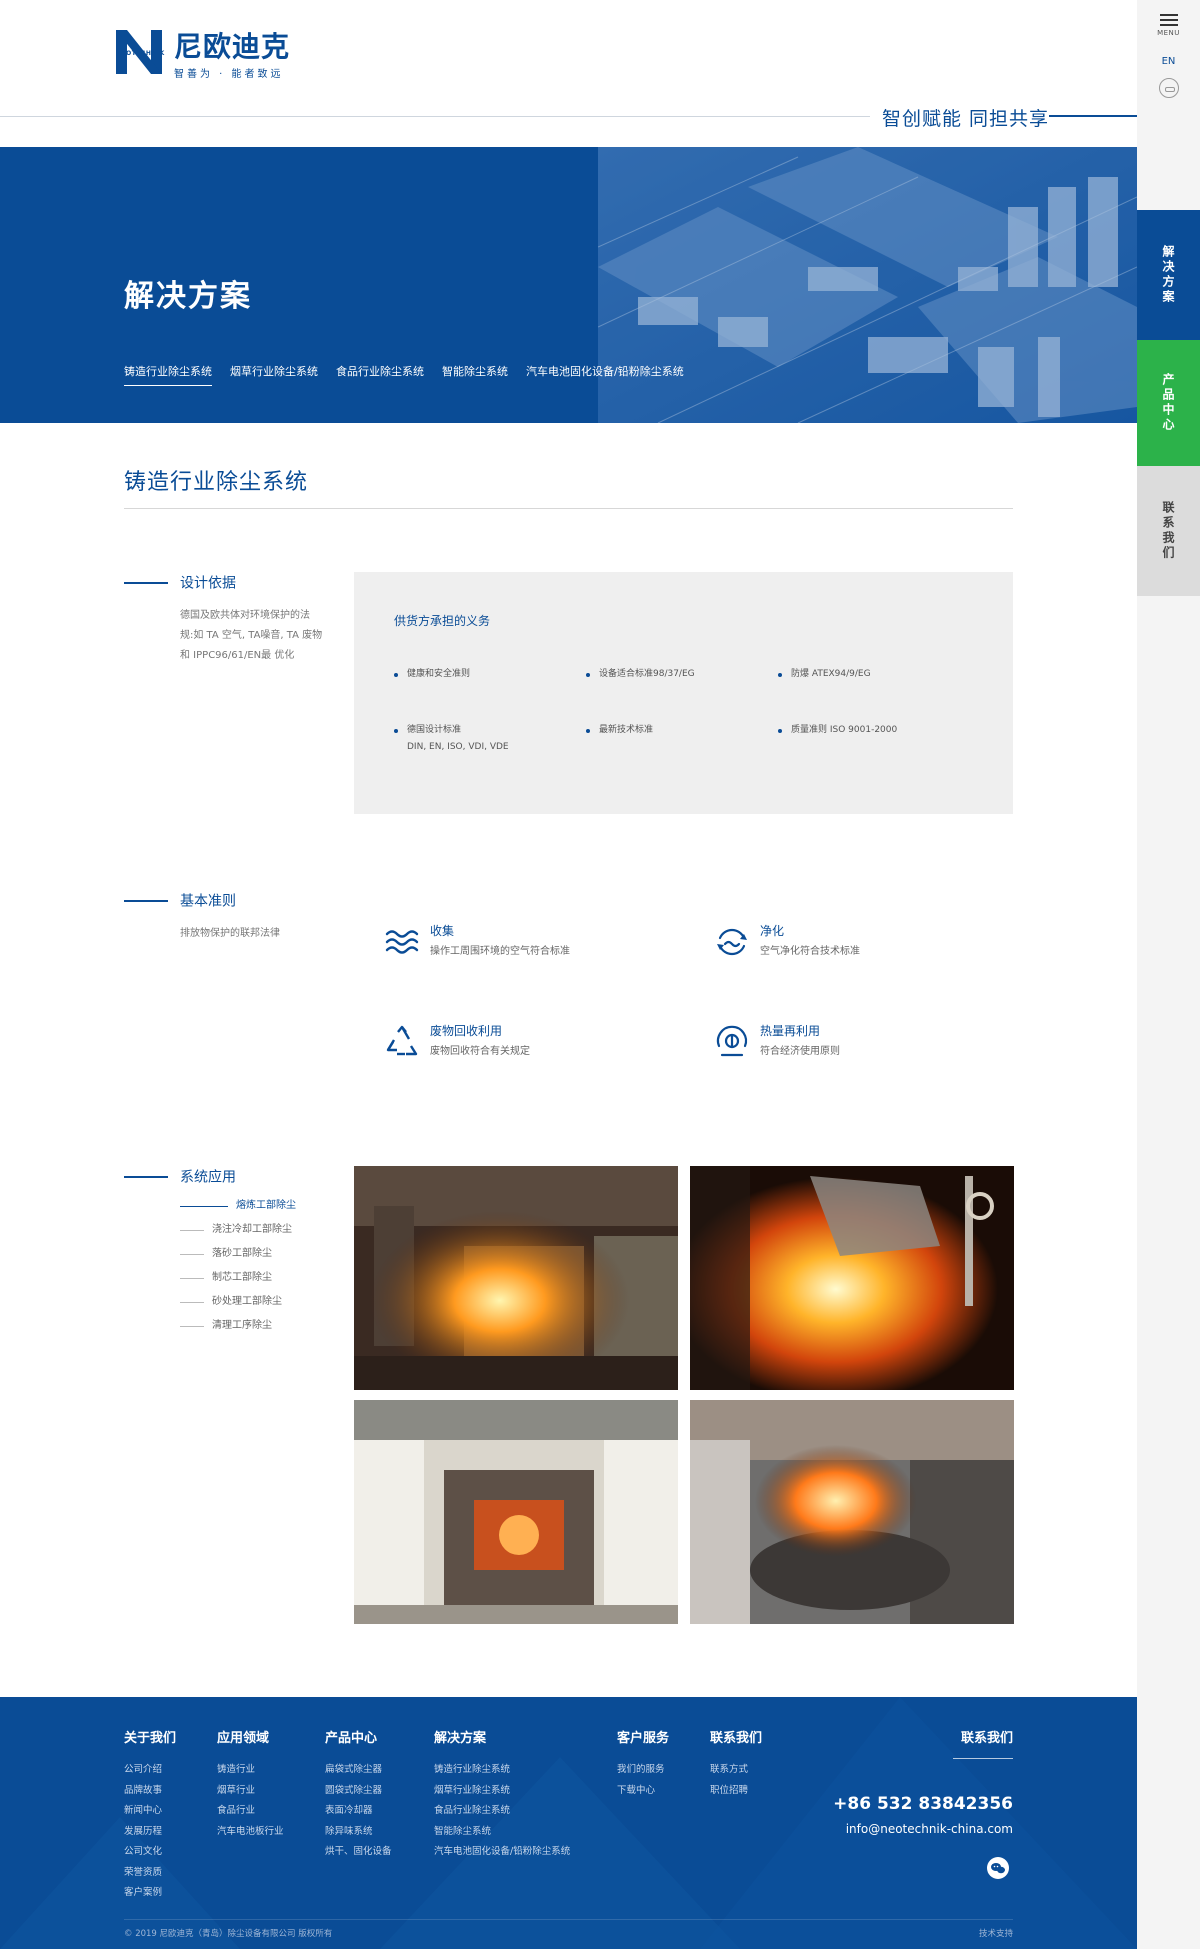  I want to click on section-title: 铸造行业除尘系统, so click(216, 482).